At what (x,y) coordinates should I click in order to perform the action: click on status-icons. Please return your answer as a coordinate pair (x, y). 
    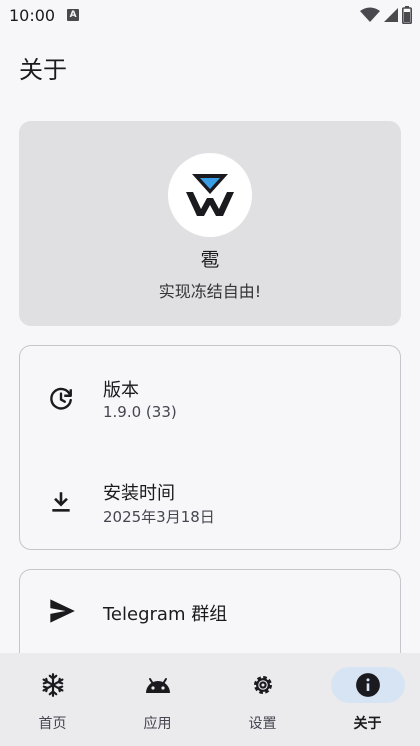
    Looking at the image, I should click on (386, 15).